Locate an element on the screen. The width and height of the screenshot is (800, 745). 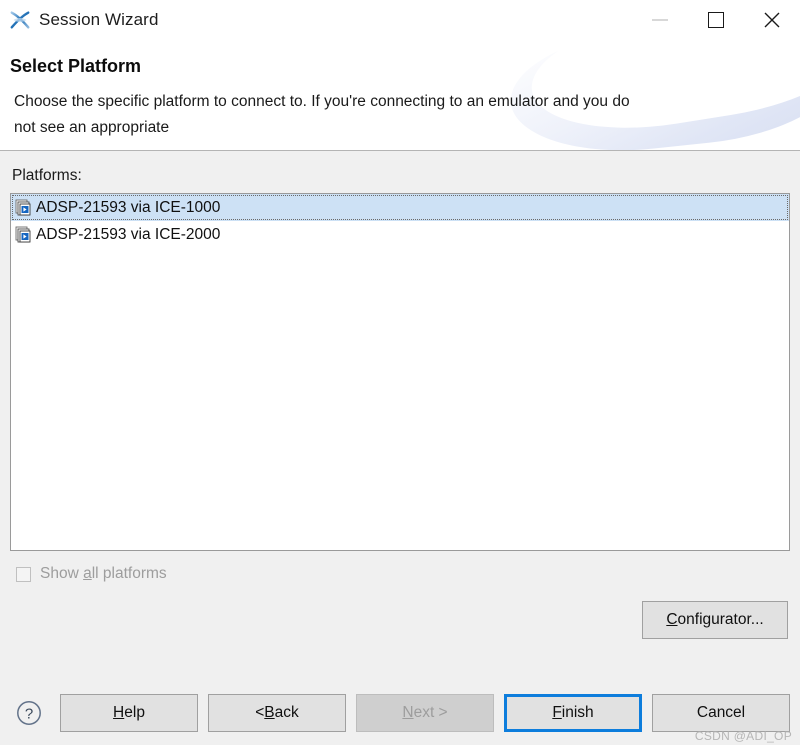
back-button: < Back is located at coordinates (277, 713).